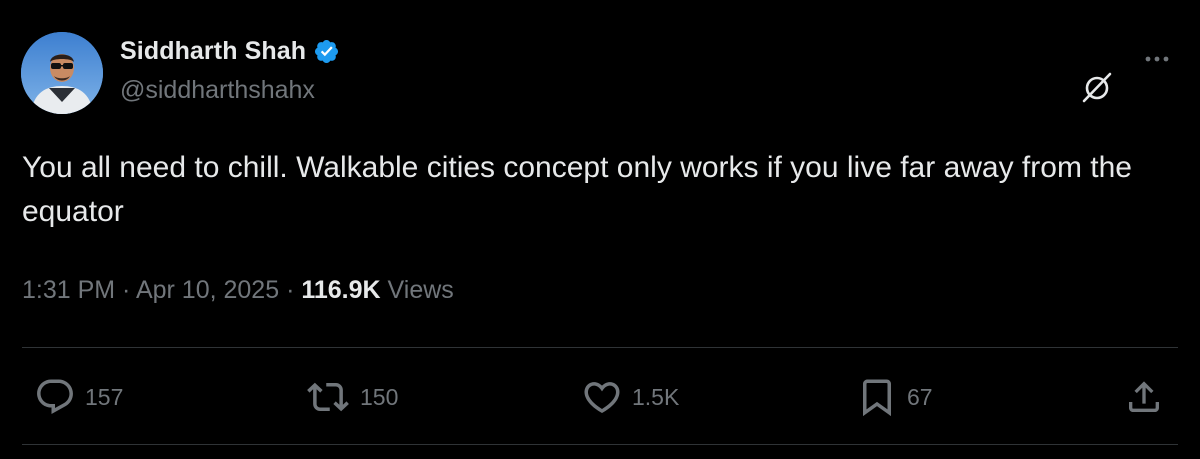 The image size is (1200, 459). What do you see at coordinates (351, 397) in the screenshot?
I see `repost-button: 150` at bounding box center [351, 397].